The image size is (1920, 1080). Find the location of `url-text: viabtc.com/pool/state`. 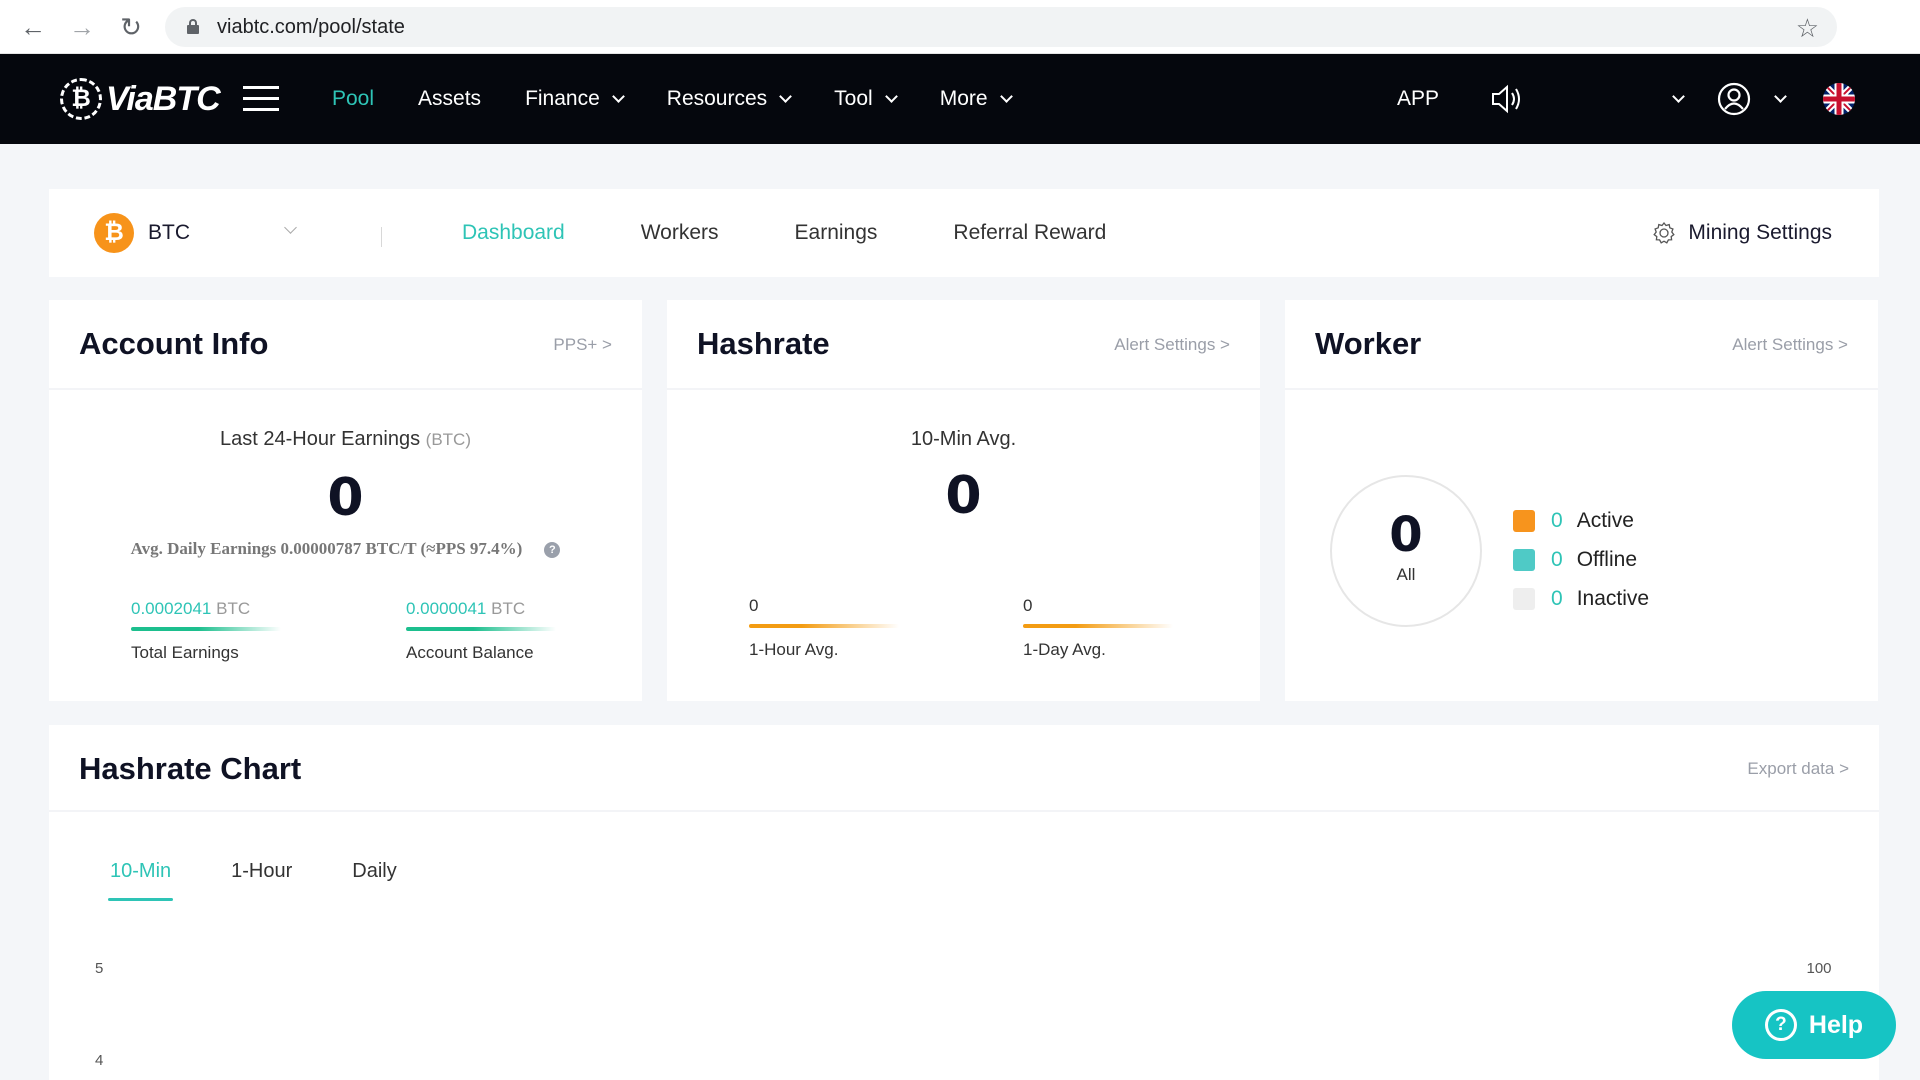

url-text: viabtc.com/pool/state is located at coordinates (311, 27).